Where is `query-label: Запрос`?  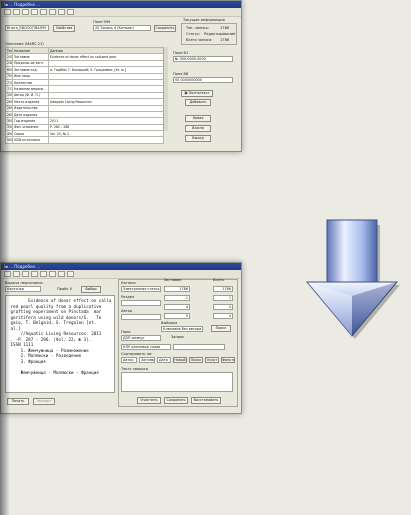 query-label: Запрос is located at coordinates (178, 337).